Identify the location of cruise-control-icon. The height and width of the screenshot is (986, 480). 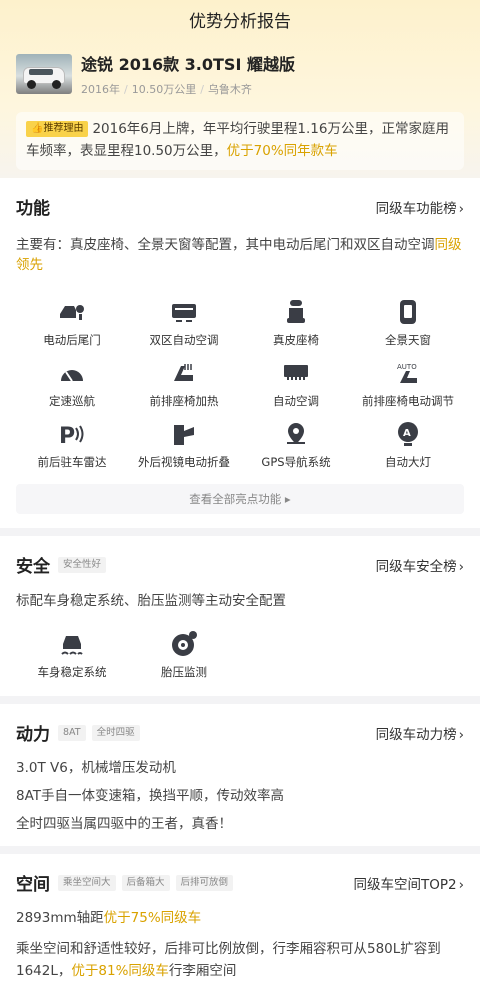
(72, 373).